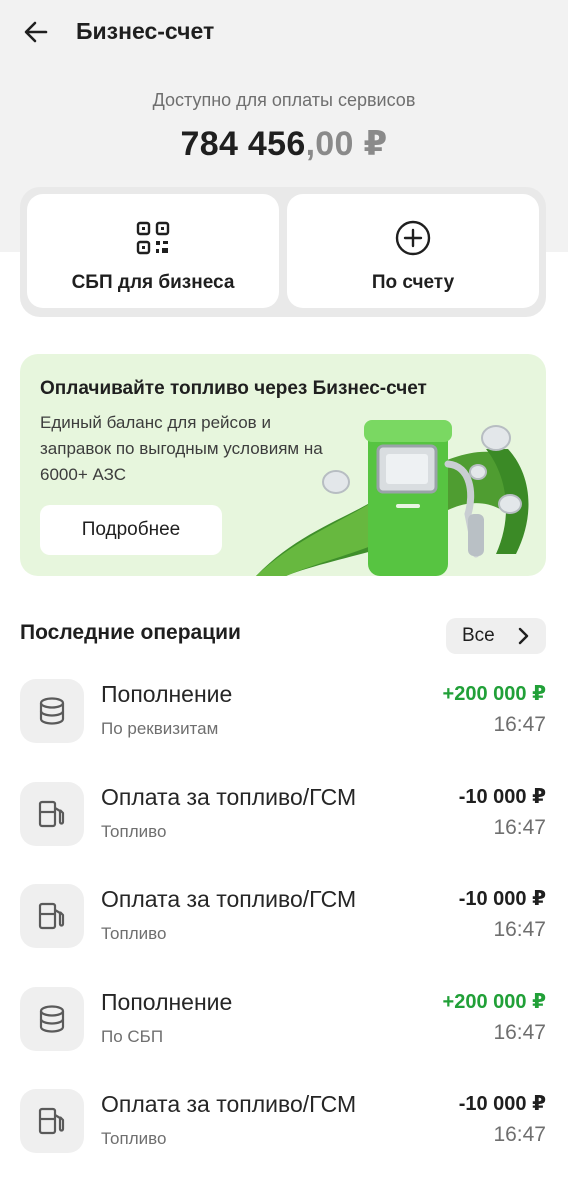  Describe the element at coordinates (131, 530) in the screenshot. I see `promo-details-button: Подробнее` at that location.